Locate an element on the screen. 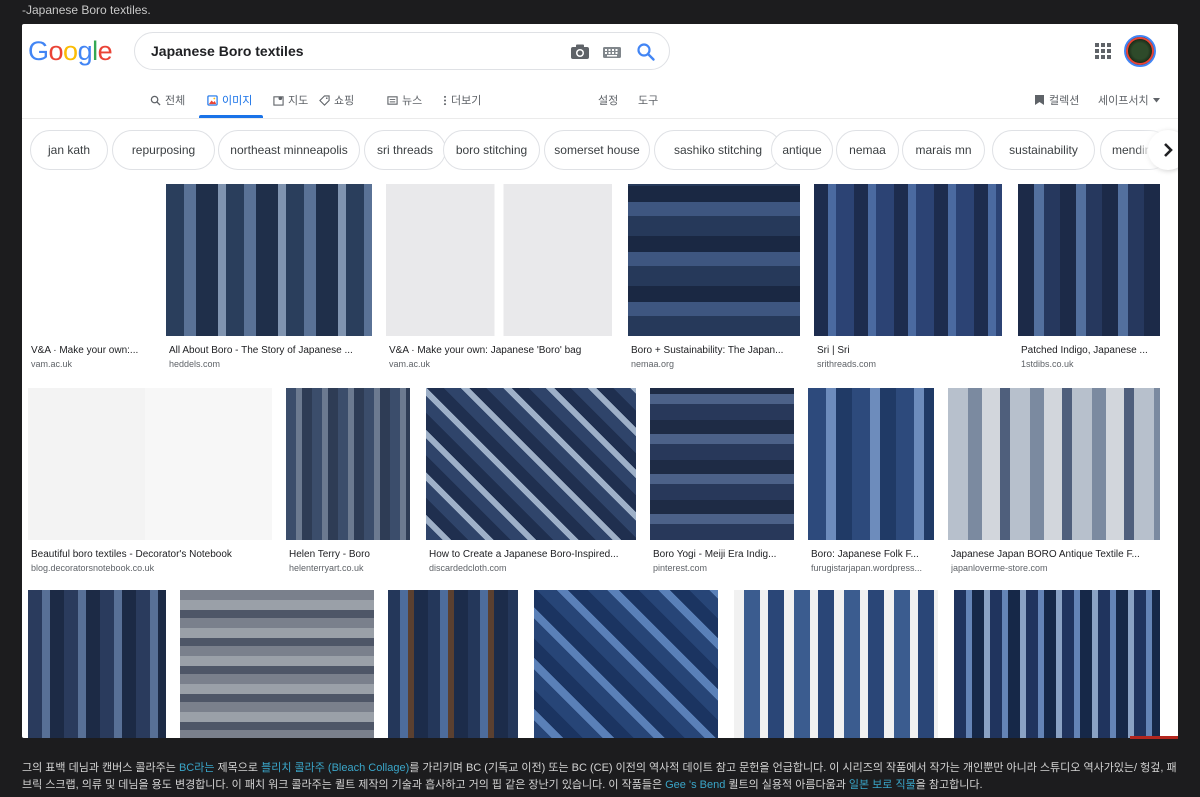 This screenshot has height=797, width=1200. search-input: Japanese Boro textiles is located at coordinates (227, 51).